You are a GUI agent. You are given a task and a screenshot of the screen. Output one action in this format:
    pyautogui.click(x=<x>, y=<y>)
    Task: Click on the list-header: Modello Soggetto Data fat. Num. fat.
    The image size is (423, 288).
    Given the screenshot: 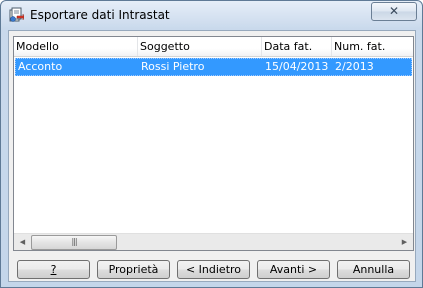 What is the action you would take?
    pyautogui.click(x=213, y=47)
    